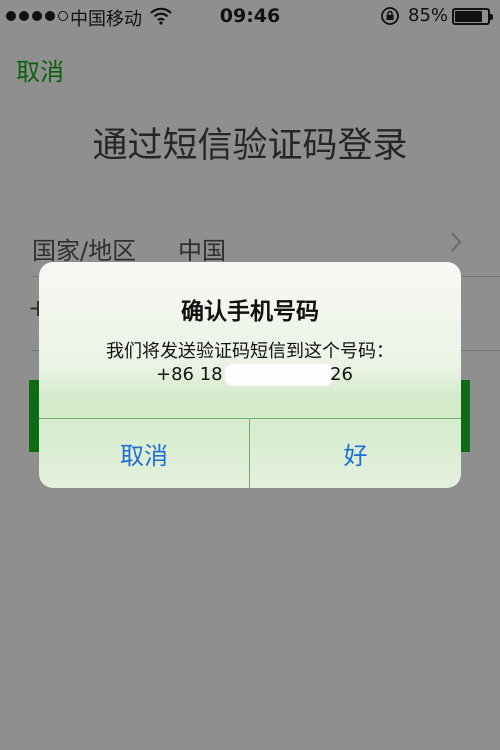  What do you see at coordinates (456, 245) in the screenshot?
I see `chevron-right-icon` at bounding box center [456, 245].